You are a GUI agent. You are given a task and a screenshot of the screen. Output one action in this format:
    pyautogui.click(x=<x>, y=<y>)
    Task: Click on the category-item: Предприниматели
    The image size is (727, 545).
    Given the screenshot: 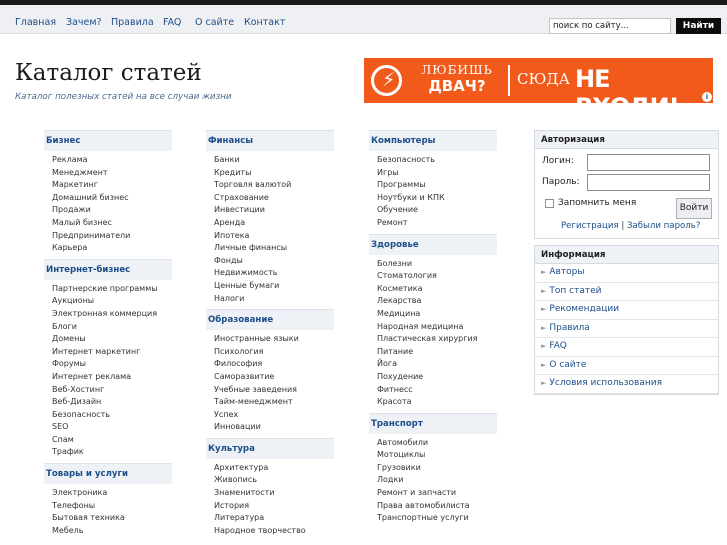 What is the action you would take?
    pyautogui.click(x=112, y=236)
    